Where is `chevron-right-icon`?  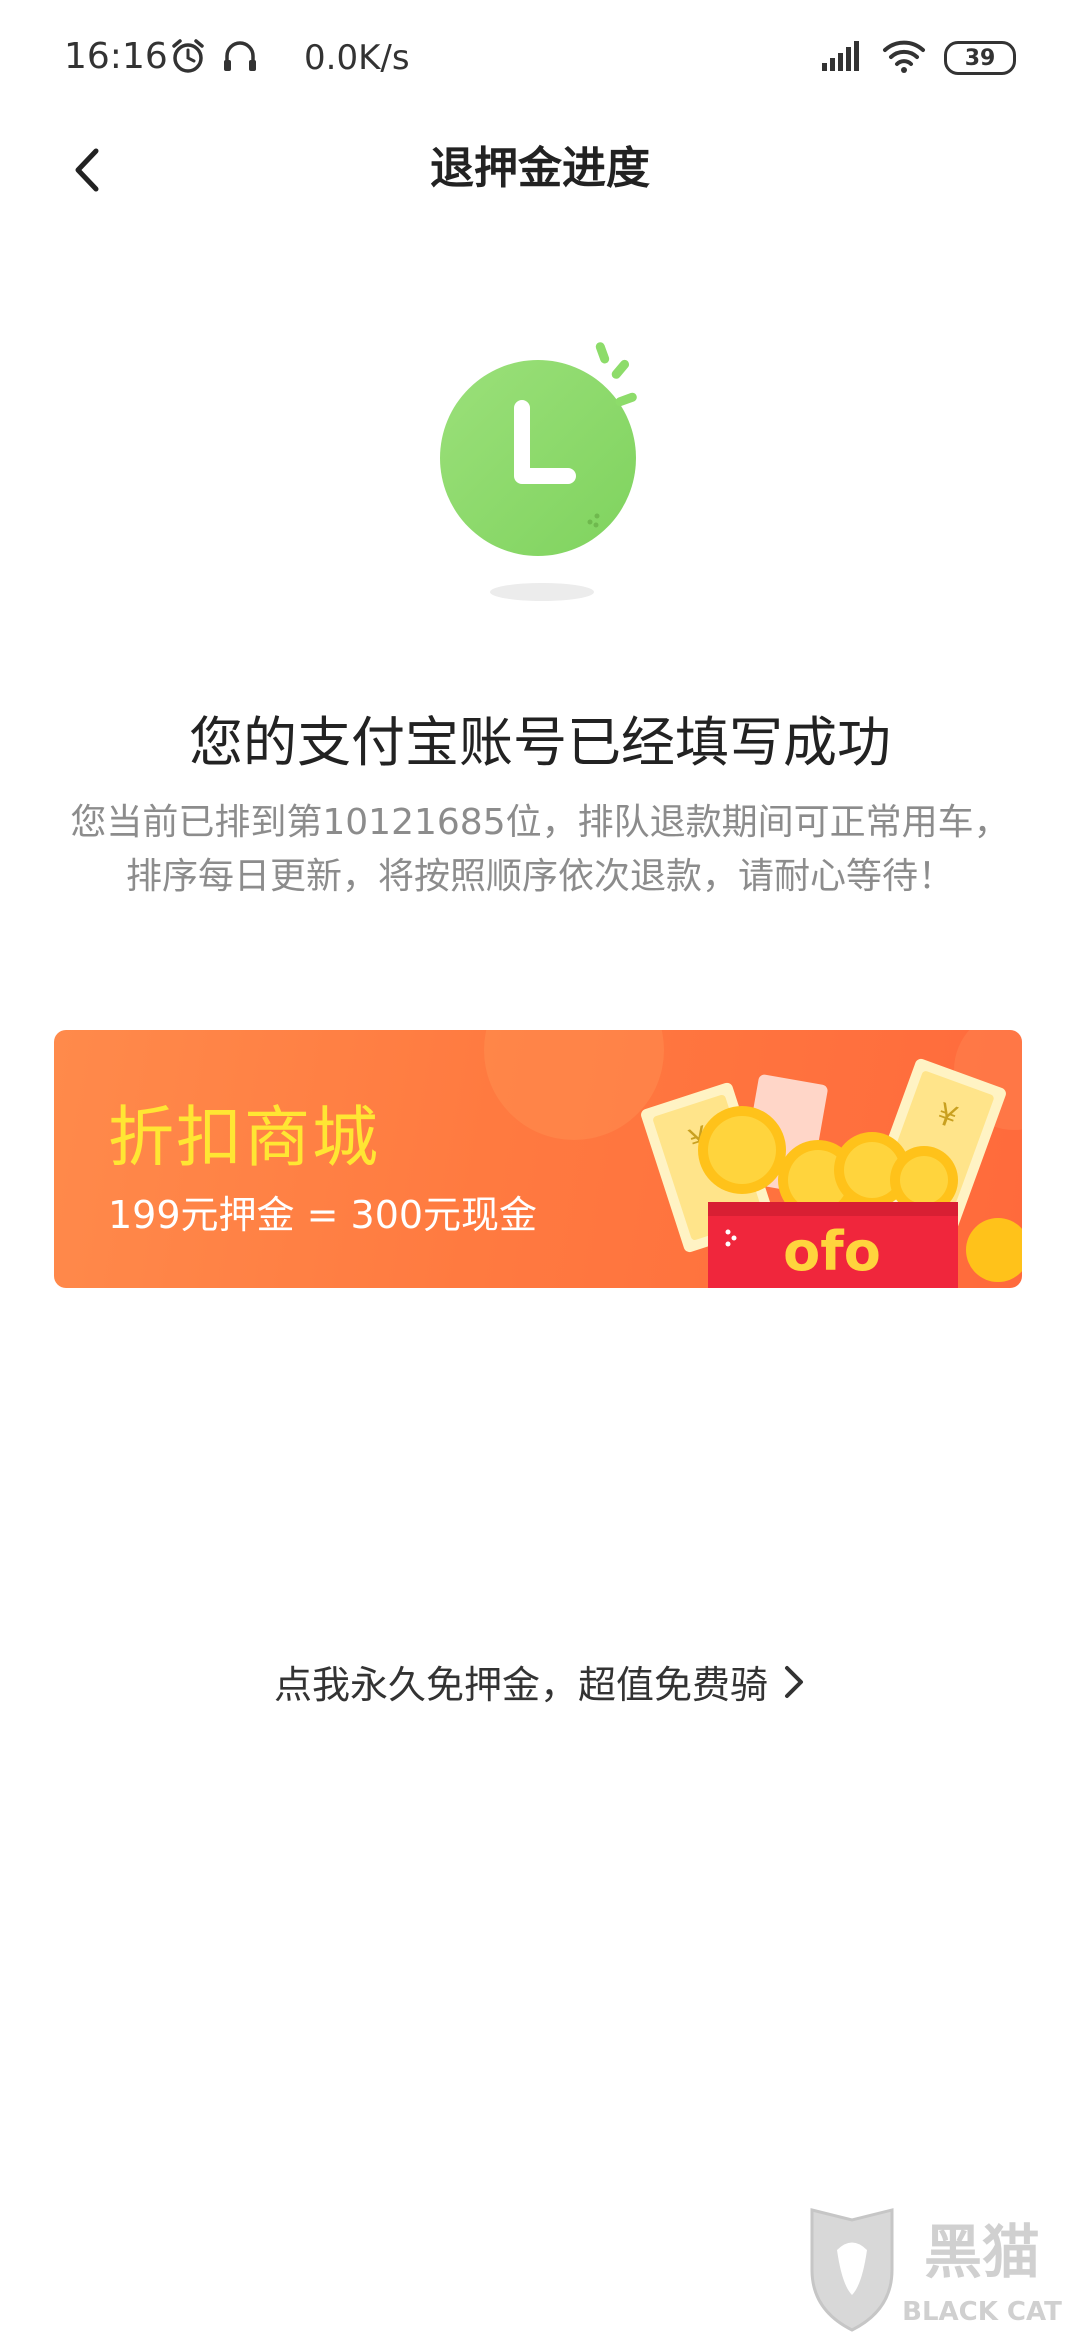 chevron-right-icon is located at coordinates (794, 1681).